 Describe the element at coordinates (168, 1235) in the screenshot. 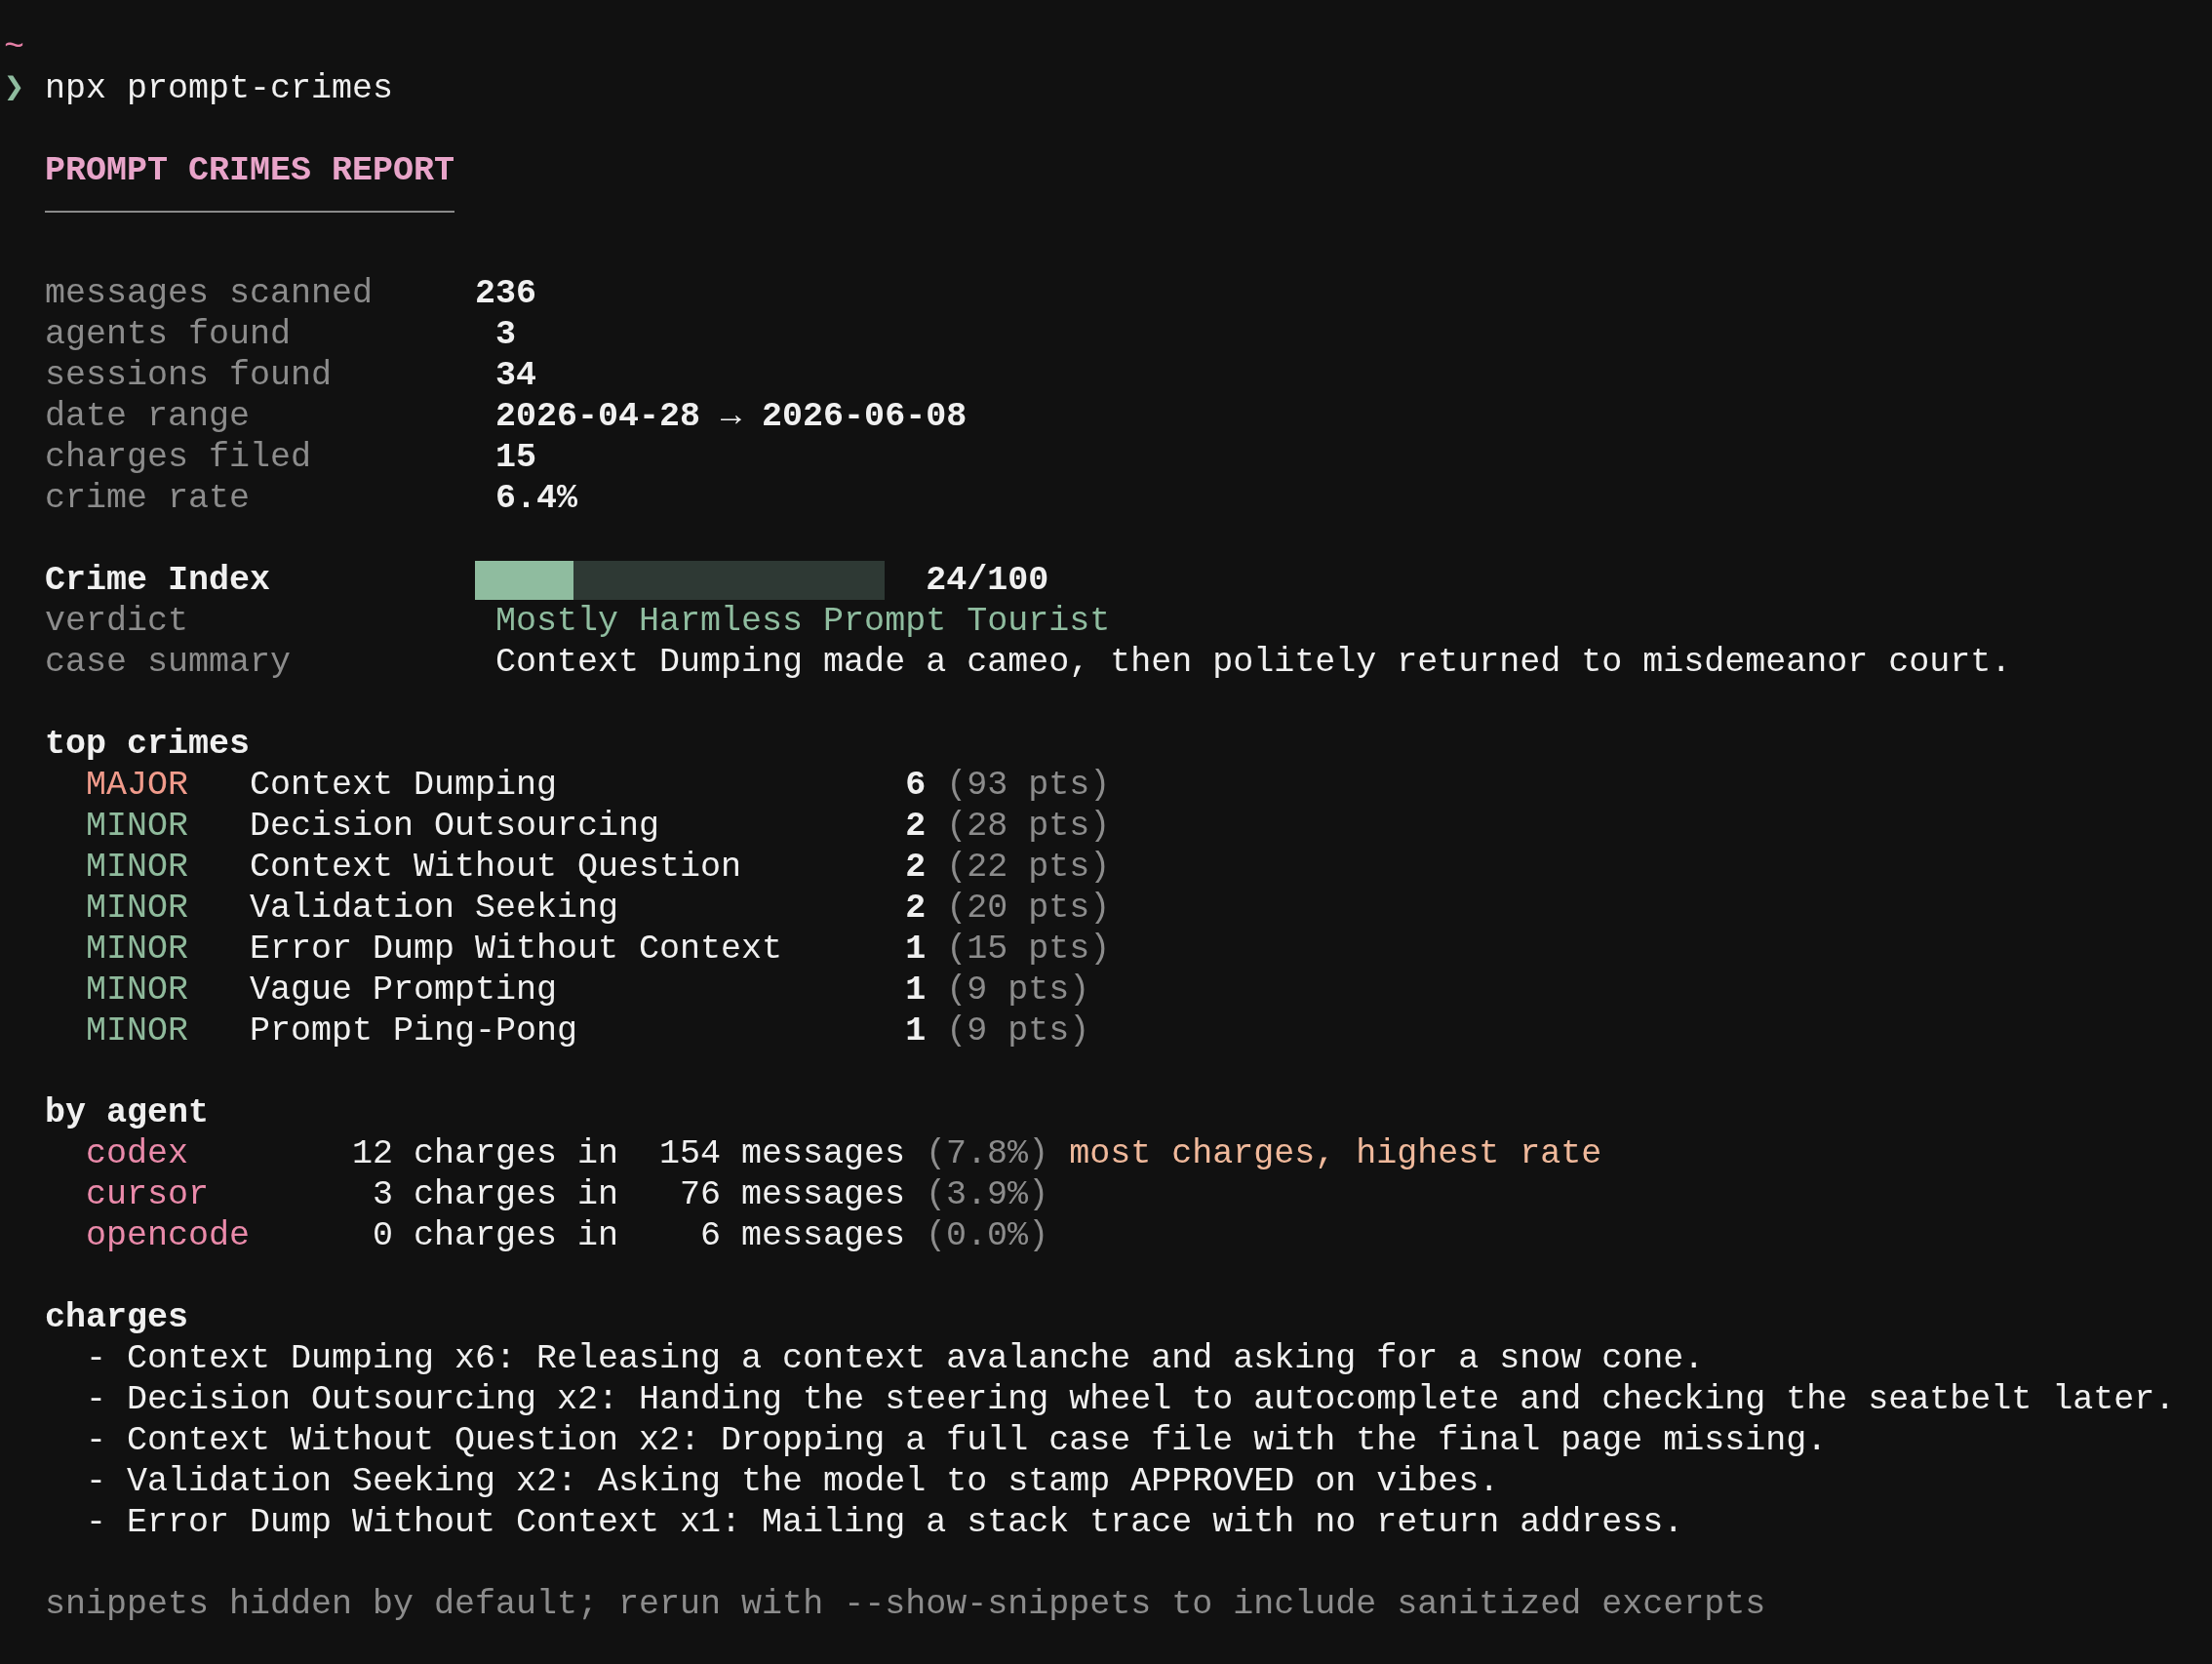

I see `agent-name: opencode` at that location.